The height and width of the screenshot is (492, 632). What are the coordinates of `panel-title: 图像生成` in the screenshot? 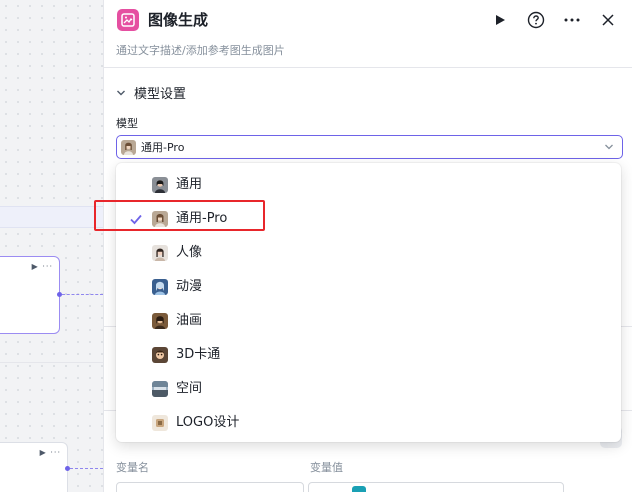 It's located at (178, 20).